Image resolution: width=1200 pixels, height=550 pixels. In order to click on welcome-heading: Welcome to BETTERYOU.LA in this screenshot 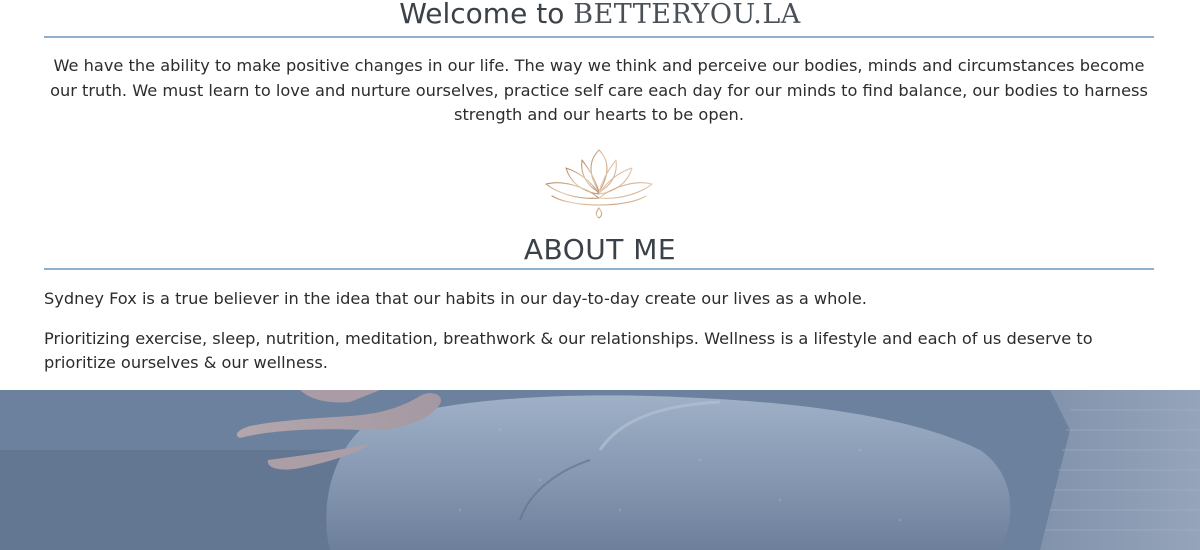, I will do `click(600, 17)`.